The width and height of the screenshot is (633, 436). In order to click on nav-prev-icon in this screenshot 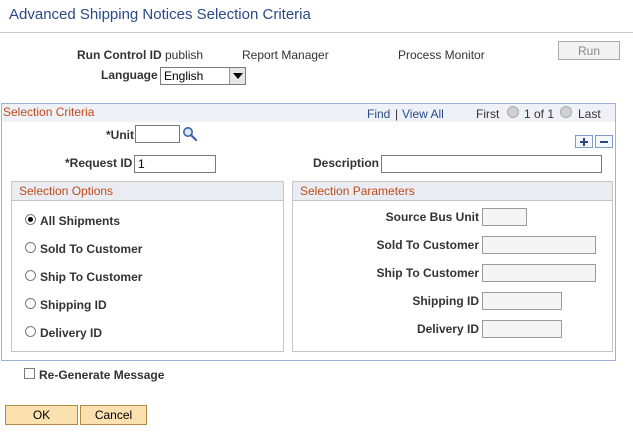, I will do `click(513, 112)`.